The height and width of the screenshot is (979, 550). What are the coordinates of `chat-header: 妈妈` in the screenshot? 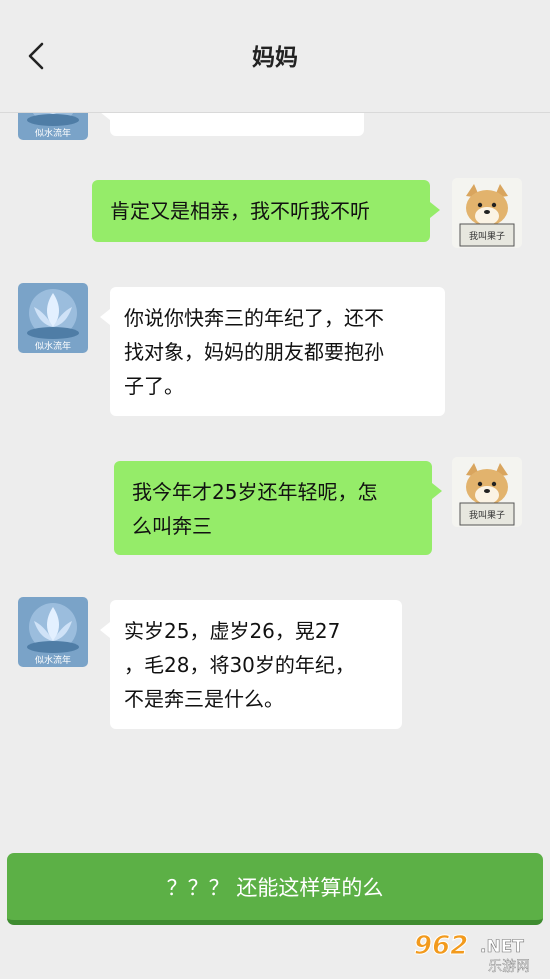 It's located at (275, 56).